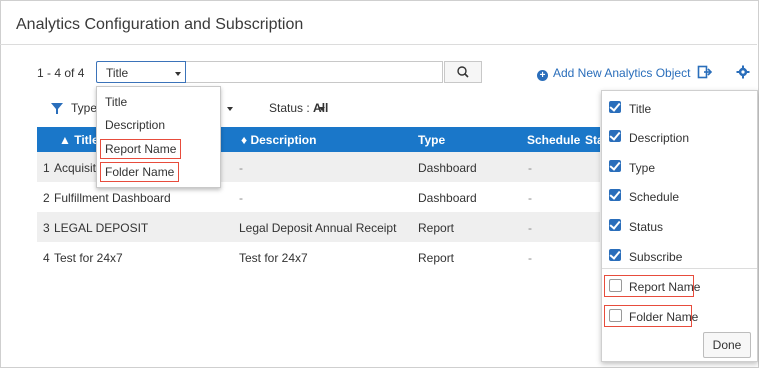  I want to click on row-number: 2, so click(46, 198).